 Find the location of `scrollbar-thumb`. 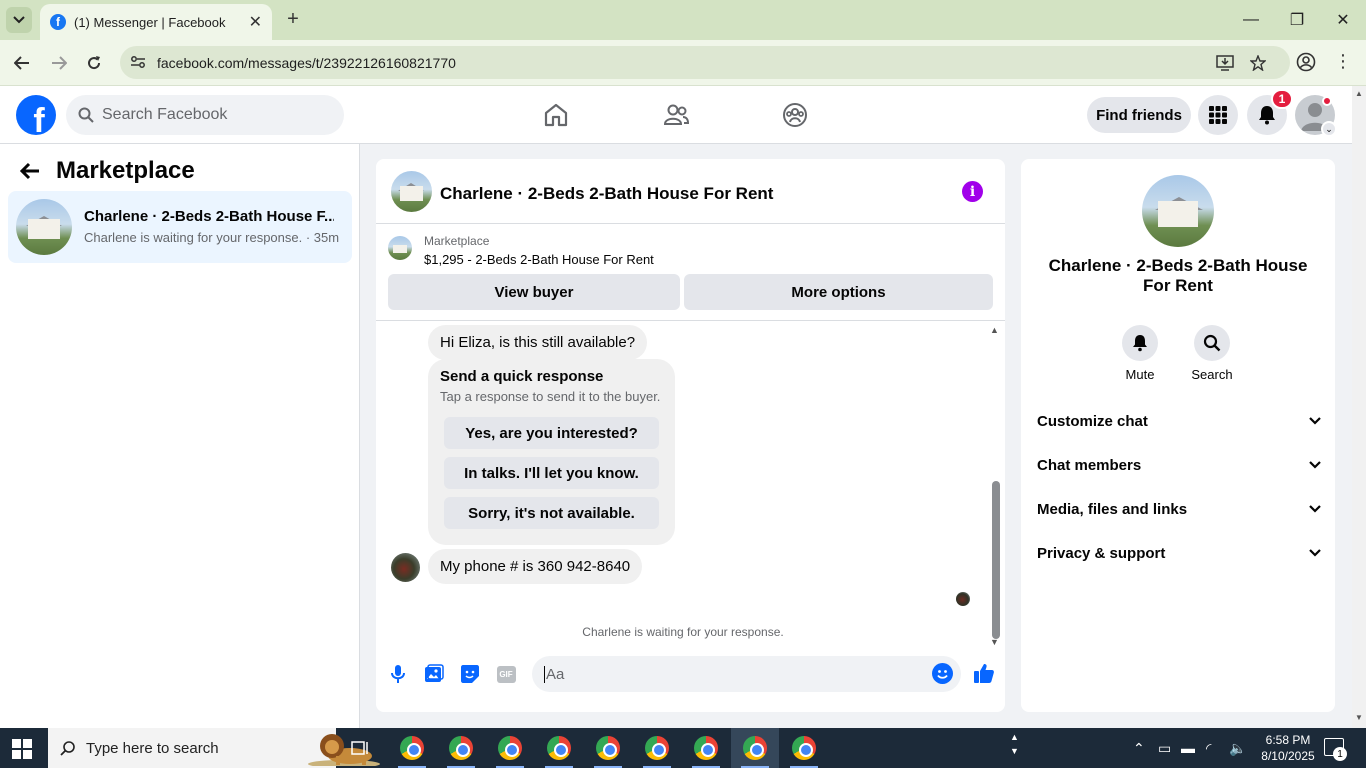

scrollbar-thumb is located at coordinates (996, 560).